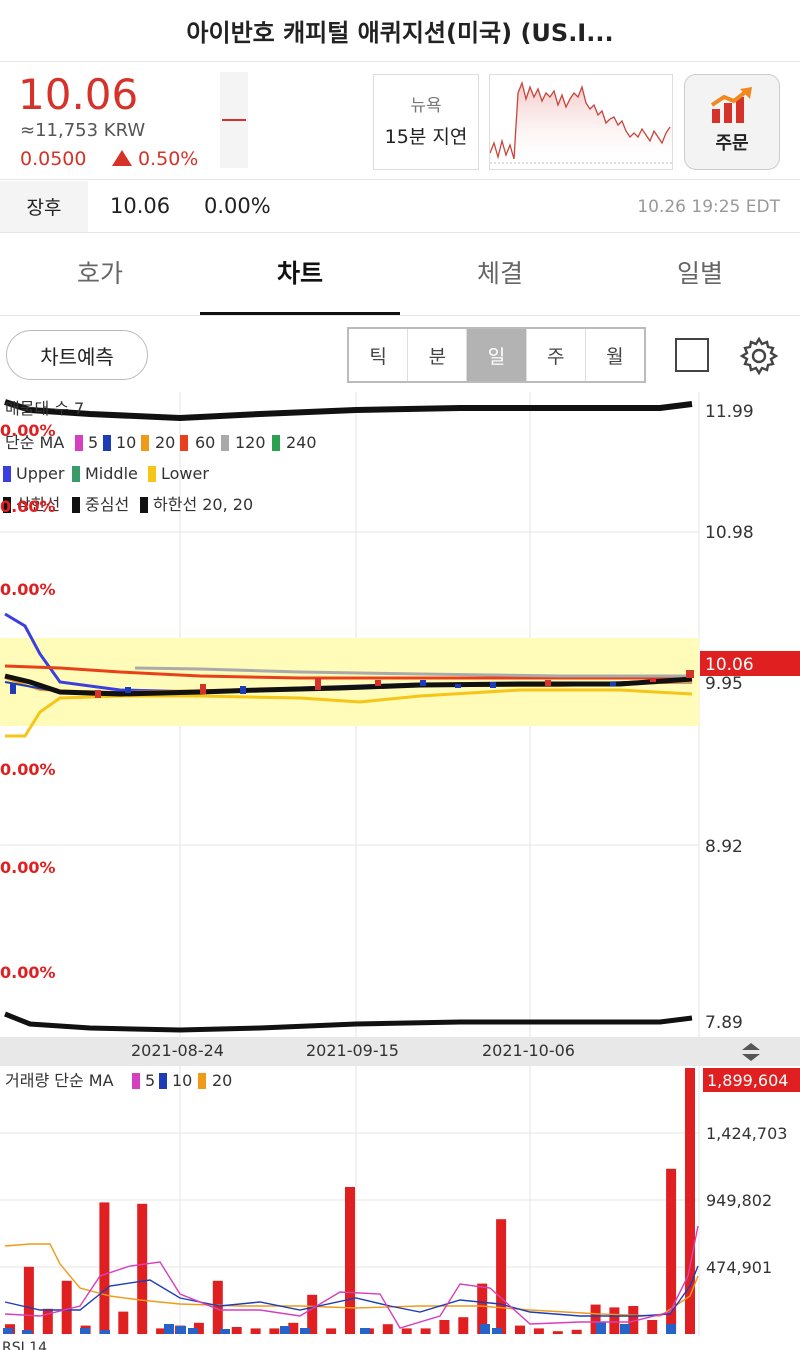  What do you see at coordinates (500, 274) in the screenshot?
I see `tab-trades: 체결` at bounding box center [500, 274].